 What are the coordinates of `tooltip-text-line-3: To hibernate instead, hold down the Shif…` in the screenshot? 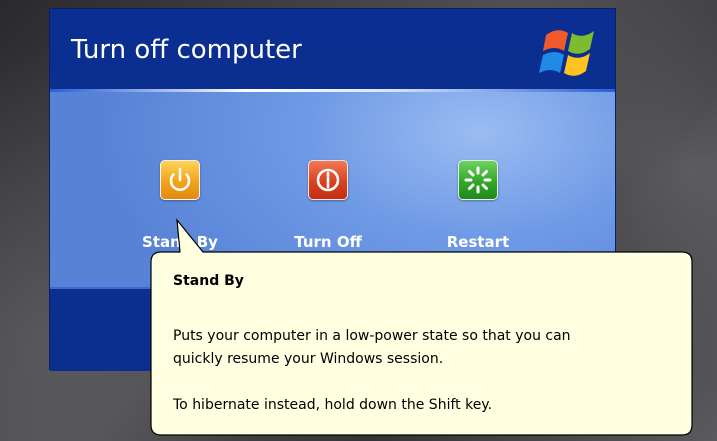 It's located at (333, 405).